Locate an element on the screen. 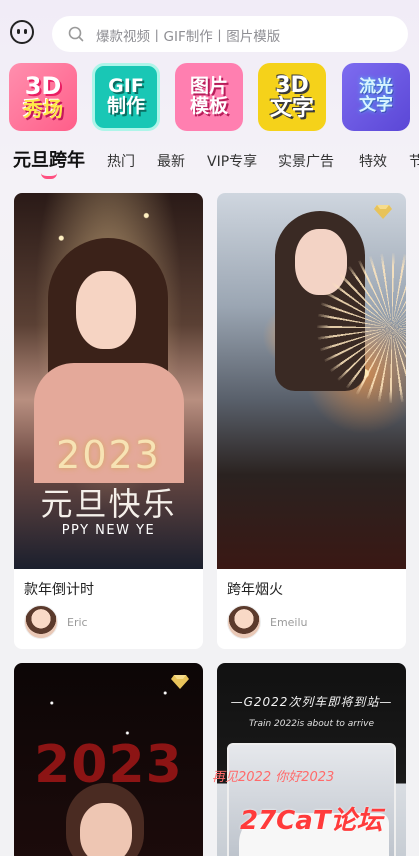  template-card: 2023 is located at coordinates (108, 759).